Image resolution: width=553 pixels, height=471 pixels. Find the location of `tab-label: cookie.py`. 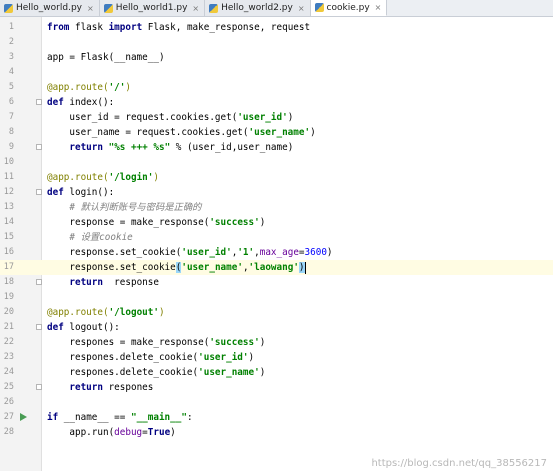

tab-label: cookie.py is located at coordinates (348, 7).